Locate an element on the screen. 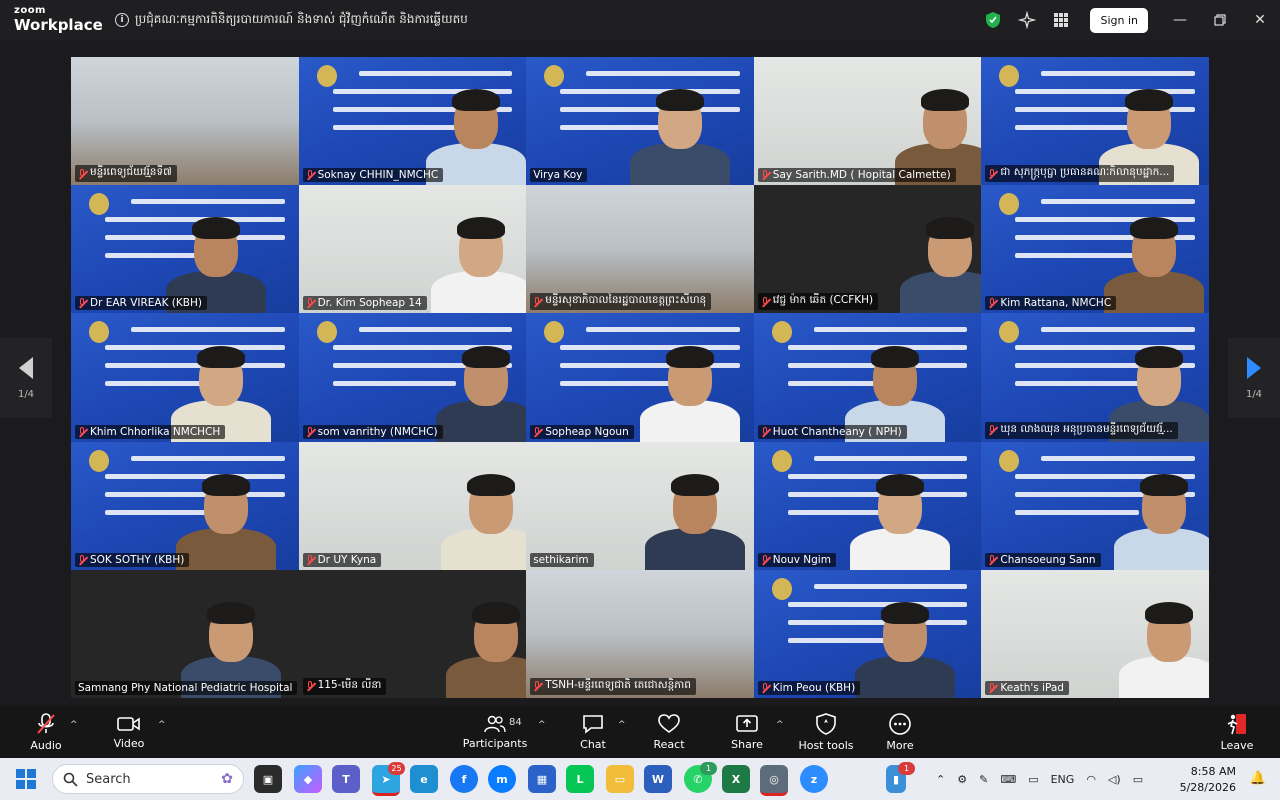 This screenshot has height=800, width=1280. video-tile: Dr. Kim Sopheap 14 is located at coordinates (412, 249).